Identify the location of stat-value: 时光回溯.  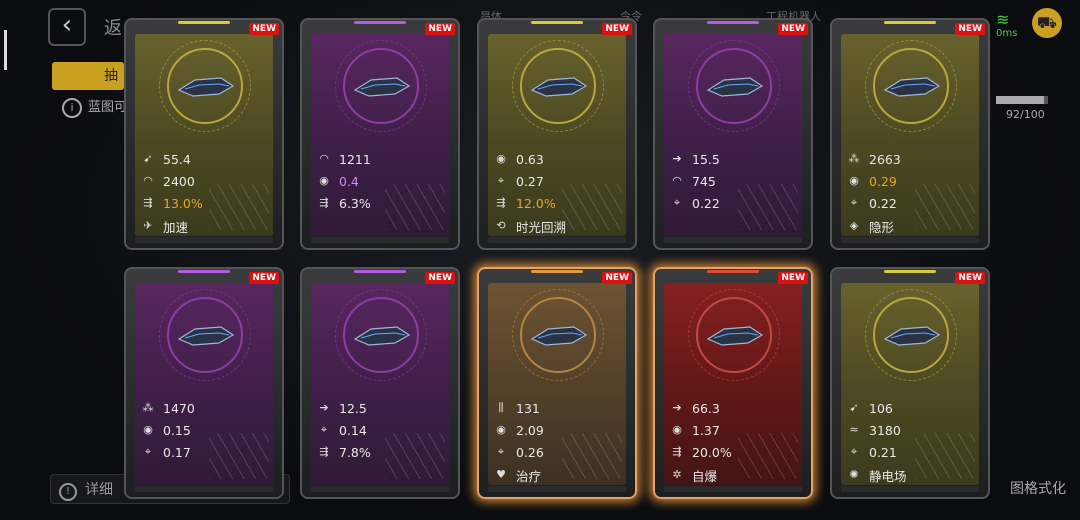
(541, 227).